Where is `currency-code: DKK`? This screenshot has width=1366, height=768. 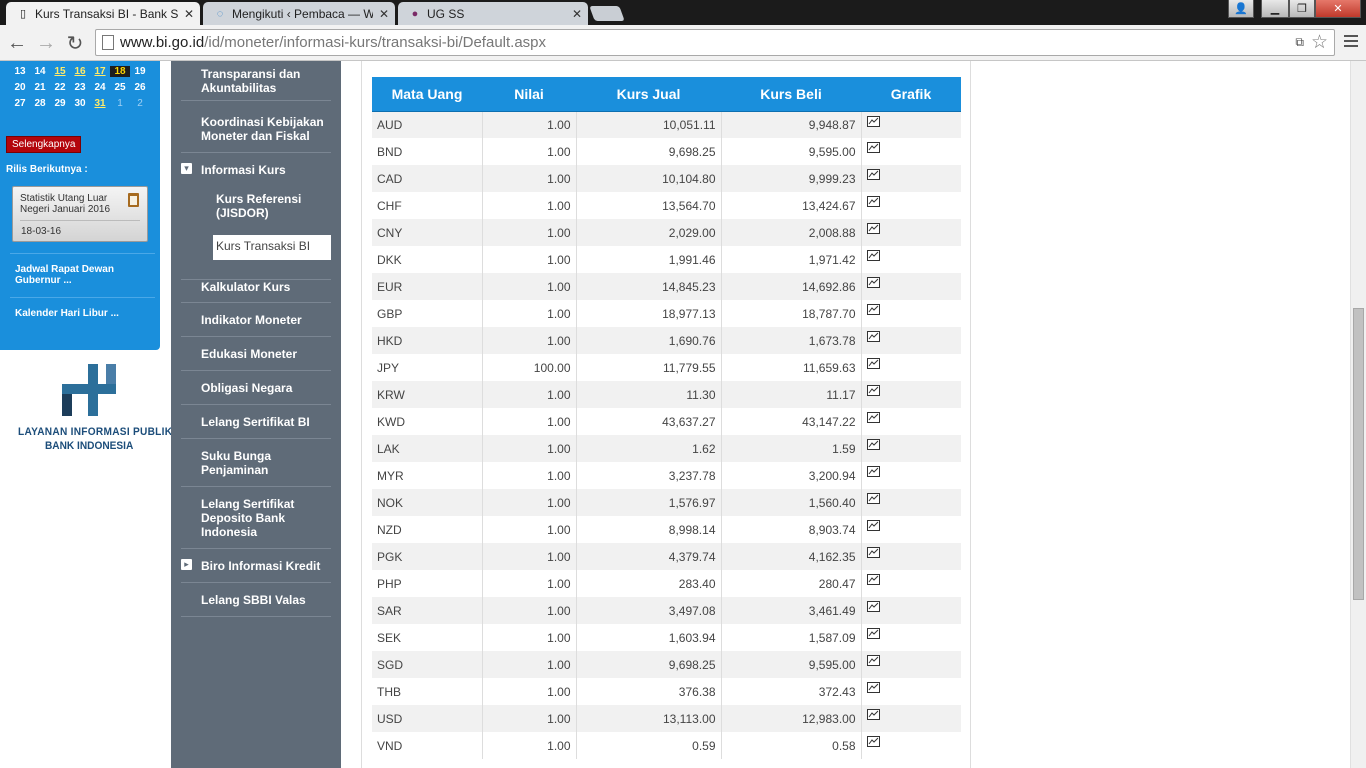
currency-code: DKK is located at coordinates (427, 259).